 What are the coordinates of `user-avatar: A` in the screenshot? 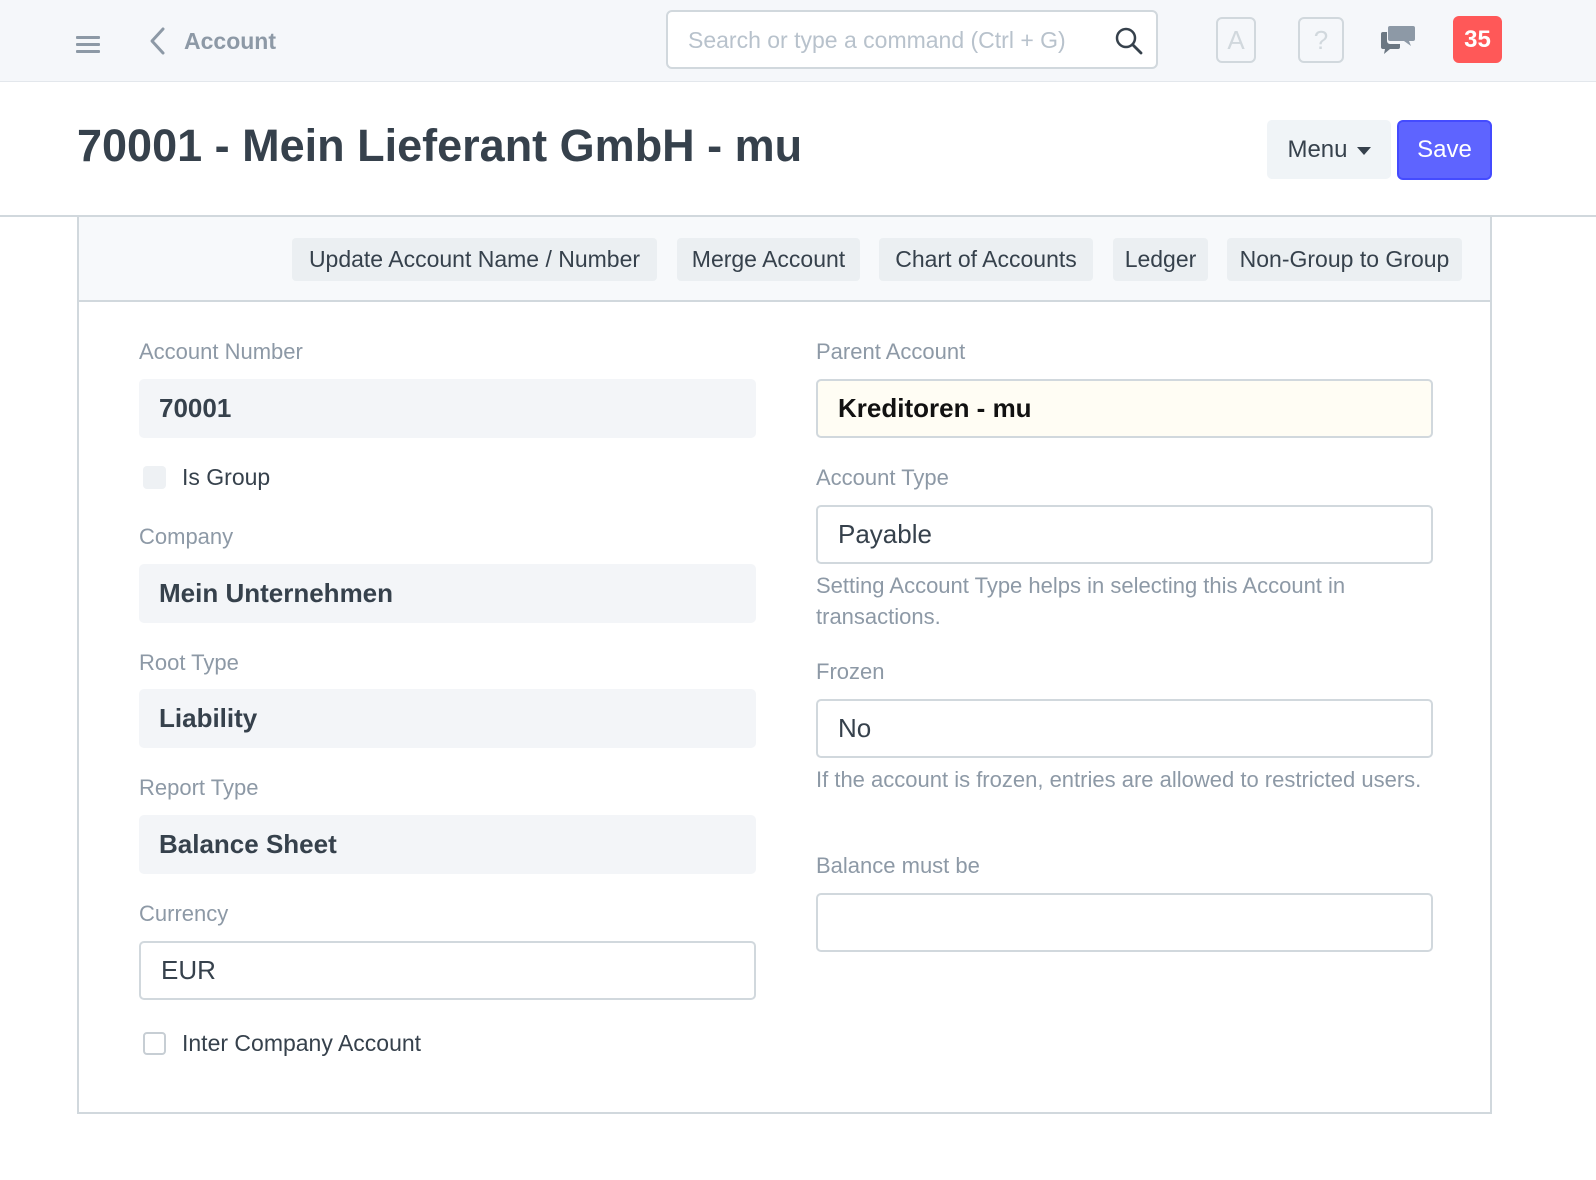 It's located at (1236, 40).